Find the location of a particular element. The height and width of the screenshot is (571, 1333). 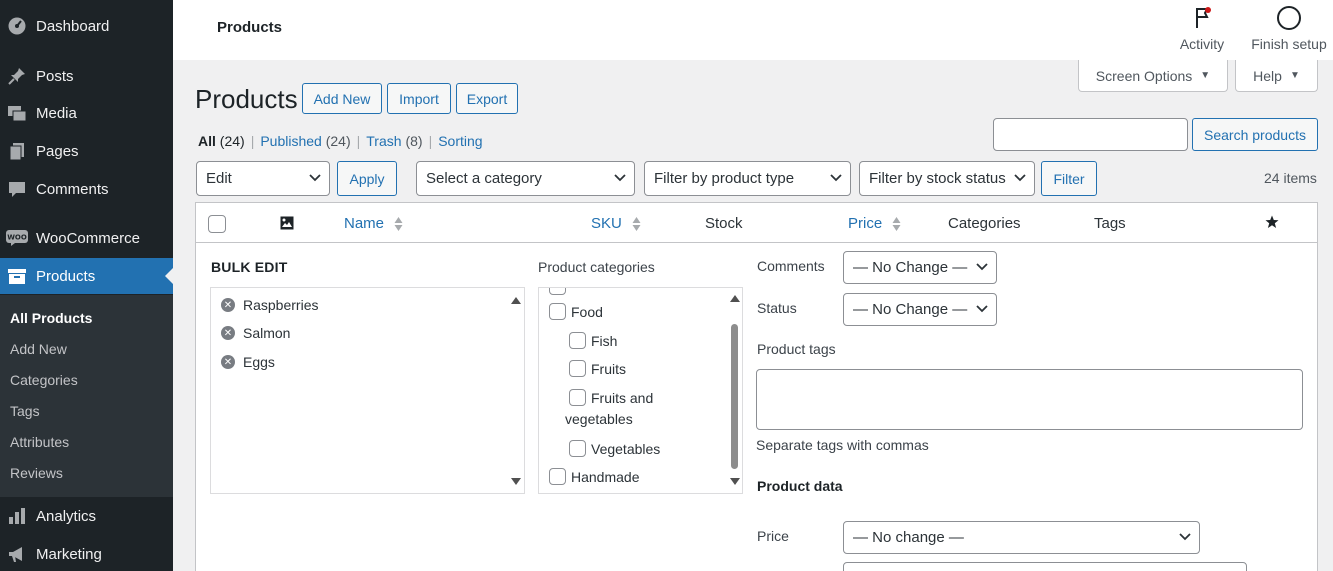

menu-item-posts: Posts is located at coordinates (86, 76).